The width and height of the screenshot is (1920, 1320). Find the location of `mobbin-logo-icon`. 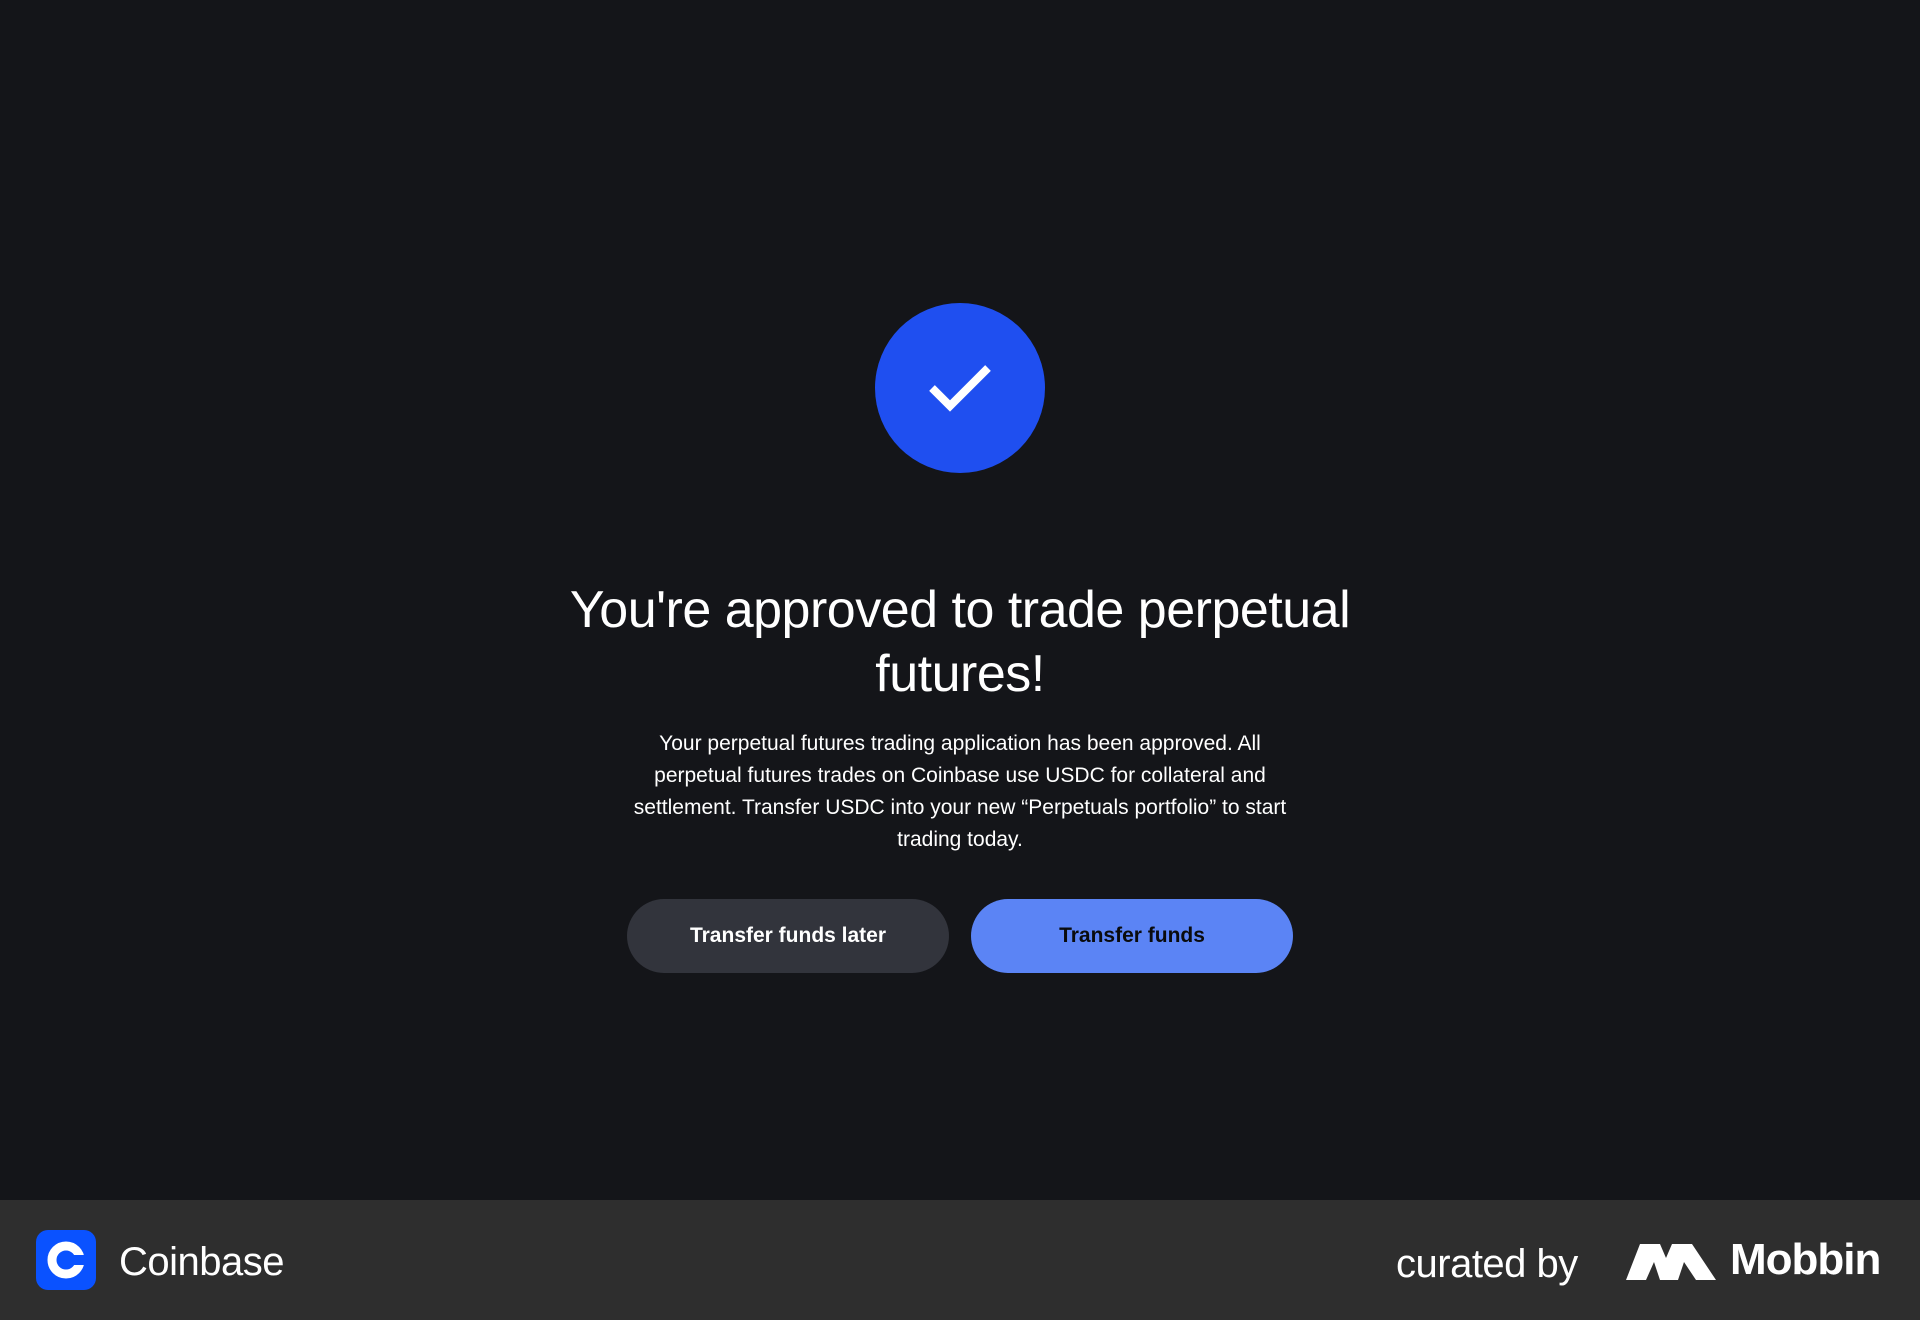

mobbin-logo-icon is located at coordinates (1671, 1262).